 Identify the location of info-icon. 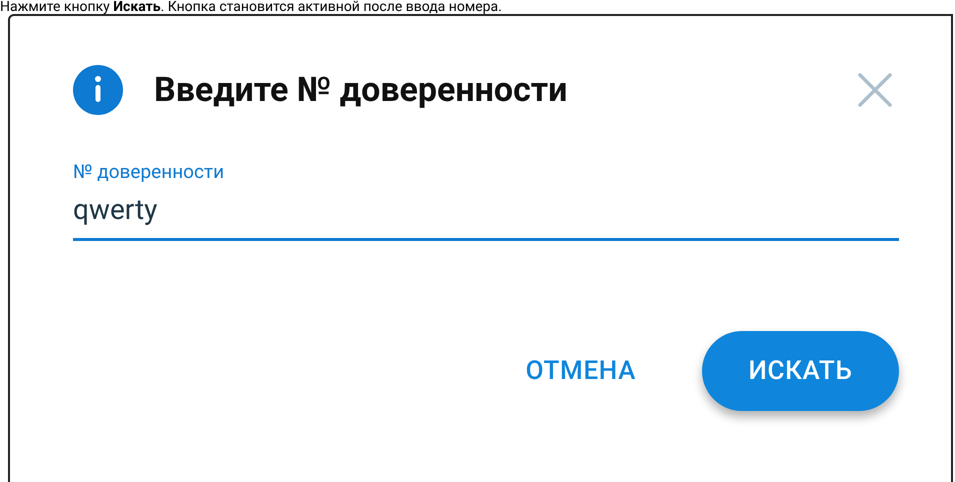
(98, 90).